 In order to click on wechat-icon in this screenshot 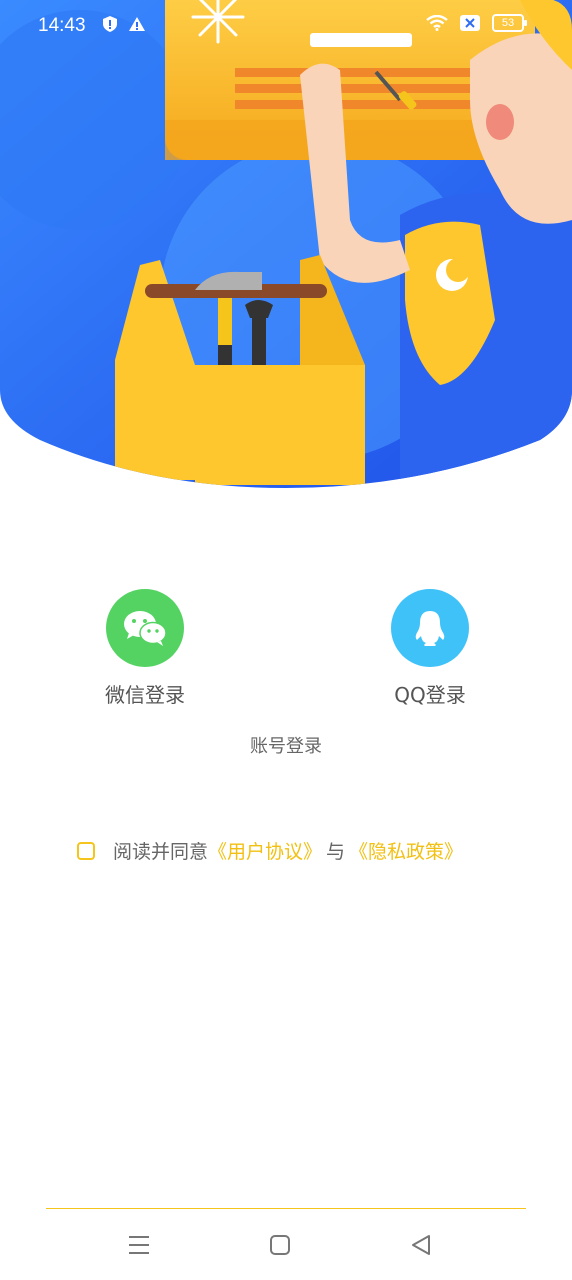, I will do `click(145, 628)`.